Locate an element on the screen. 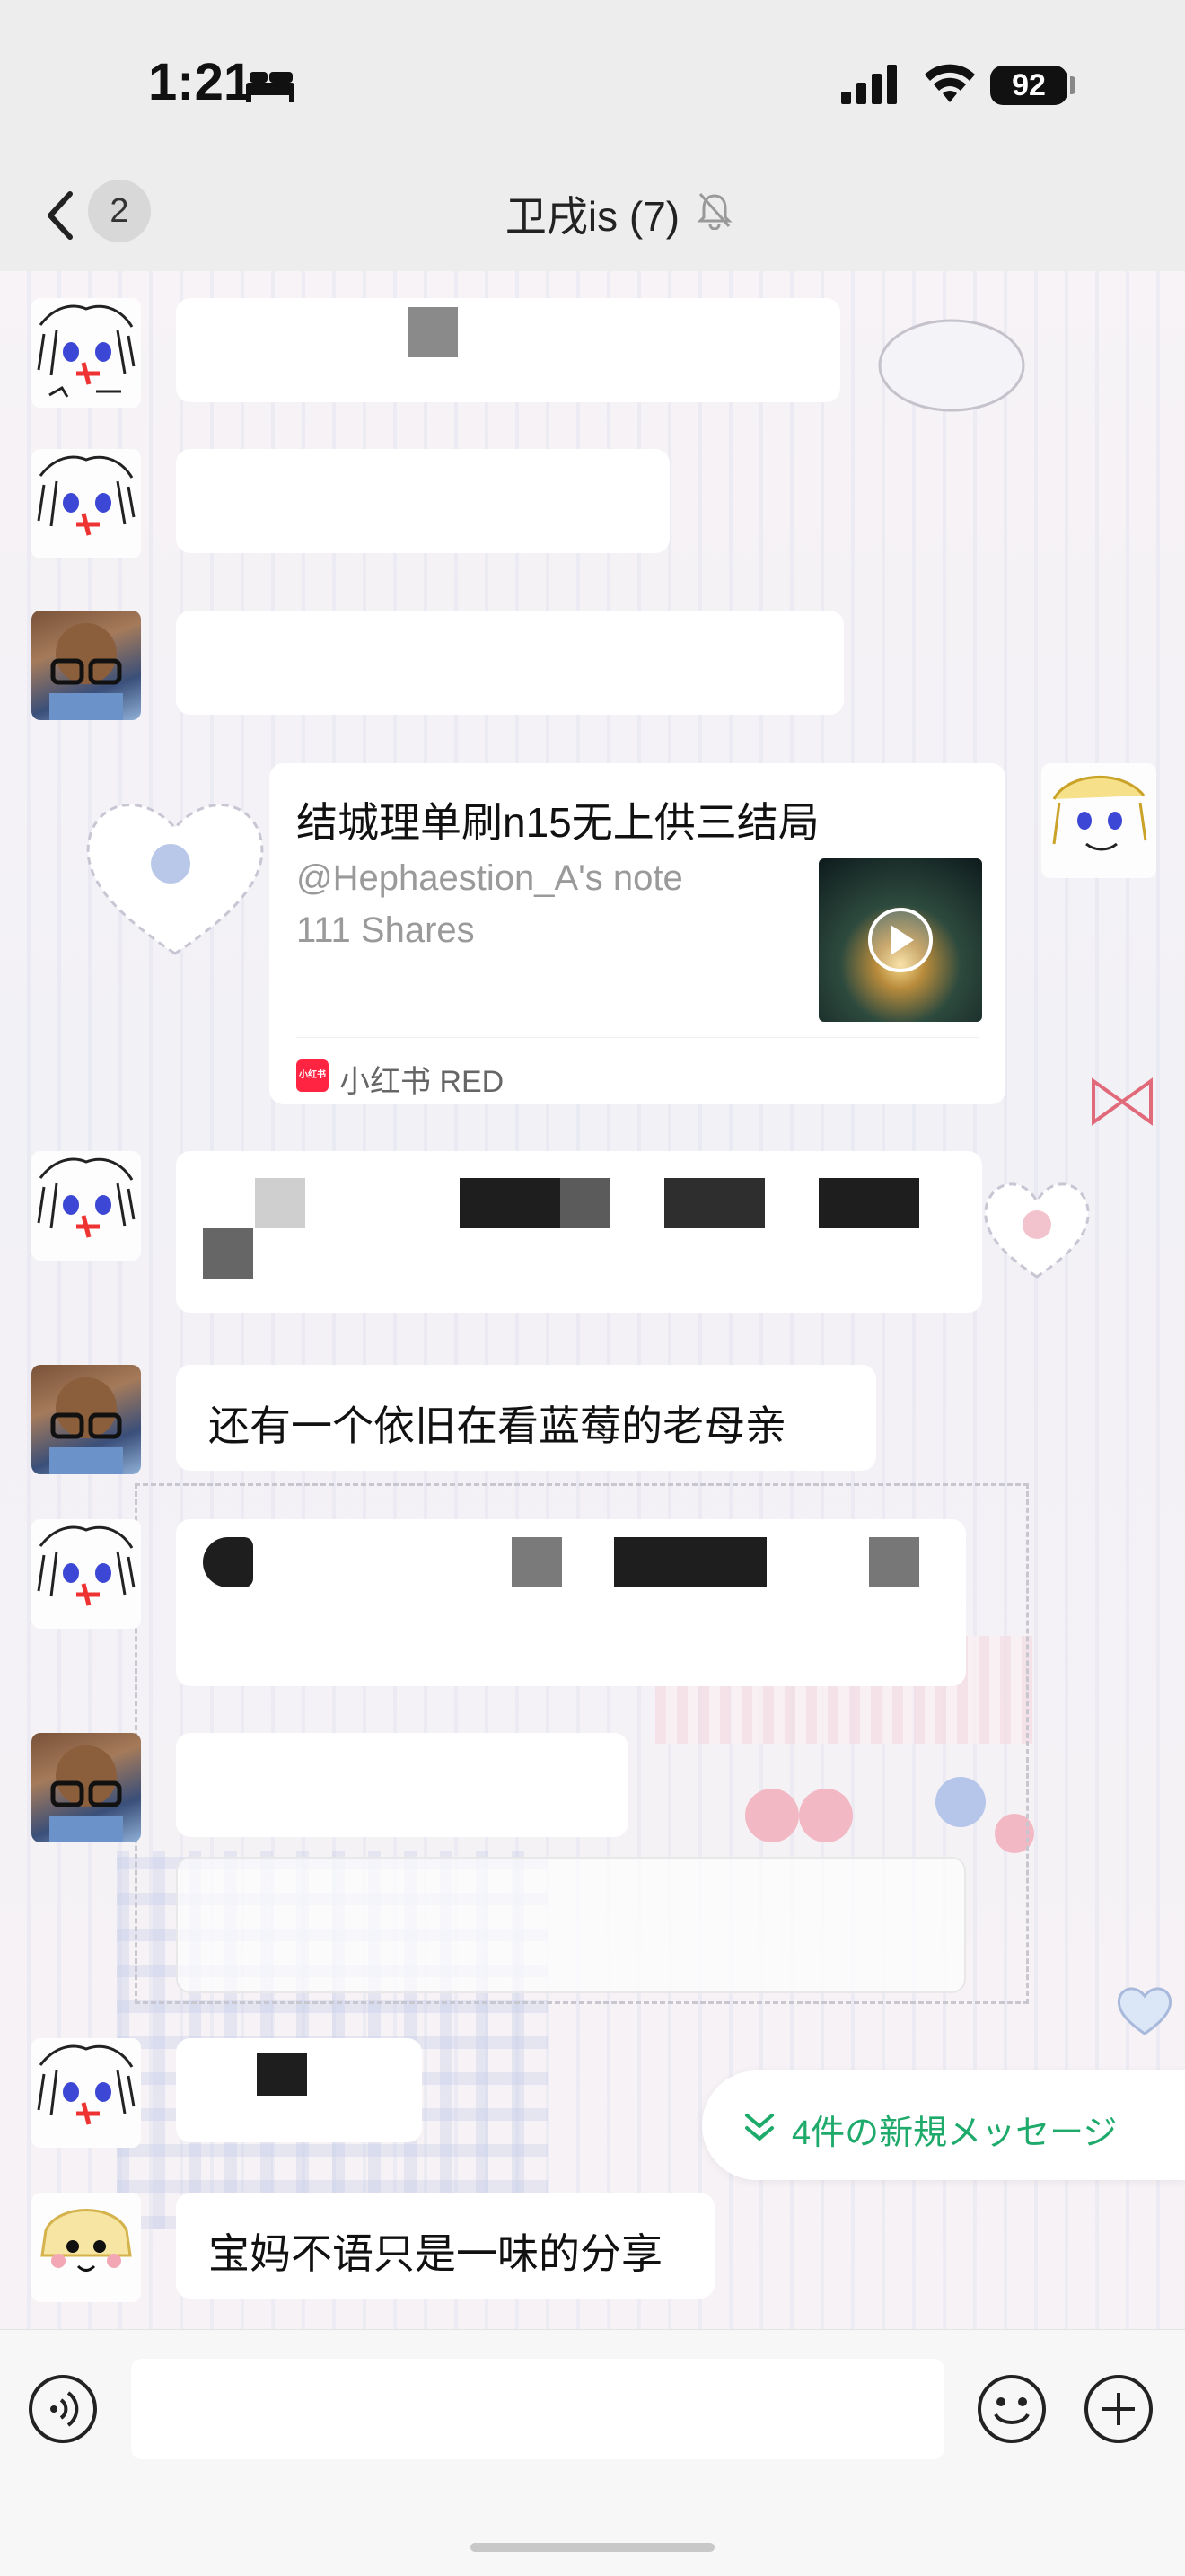 The height and width of the screenshot is (2576, 1185). plus-icon is located at coordinates (1118, 2409).